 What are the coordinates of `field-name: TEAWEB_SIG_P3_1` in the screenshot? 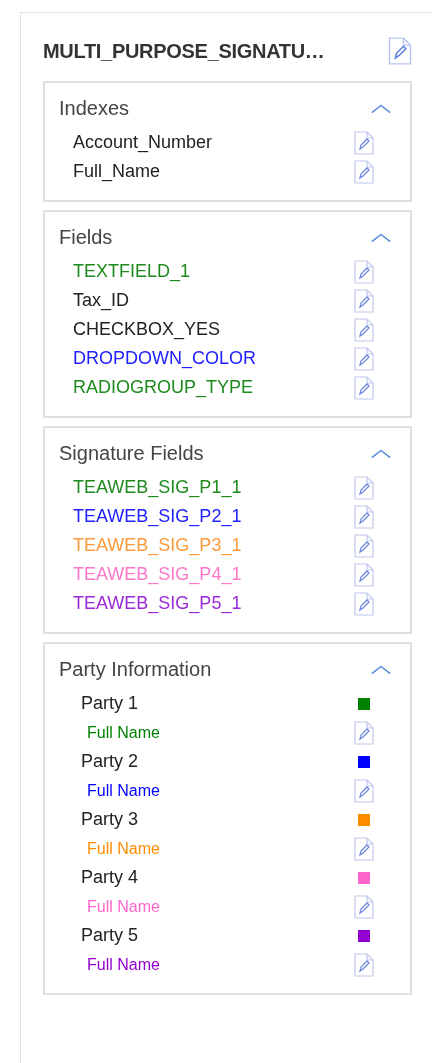 It's located at (157, 545).